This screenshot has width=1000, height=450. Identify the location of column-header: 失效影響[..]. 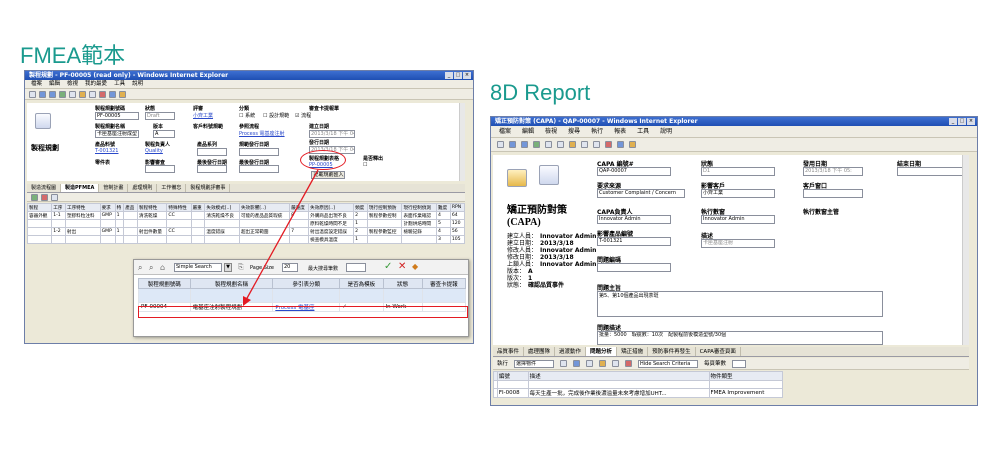
(264, 207).